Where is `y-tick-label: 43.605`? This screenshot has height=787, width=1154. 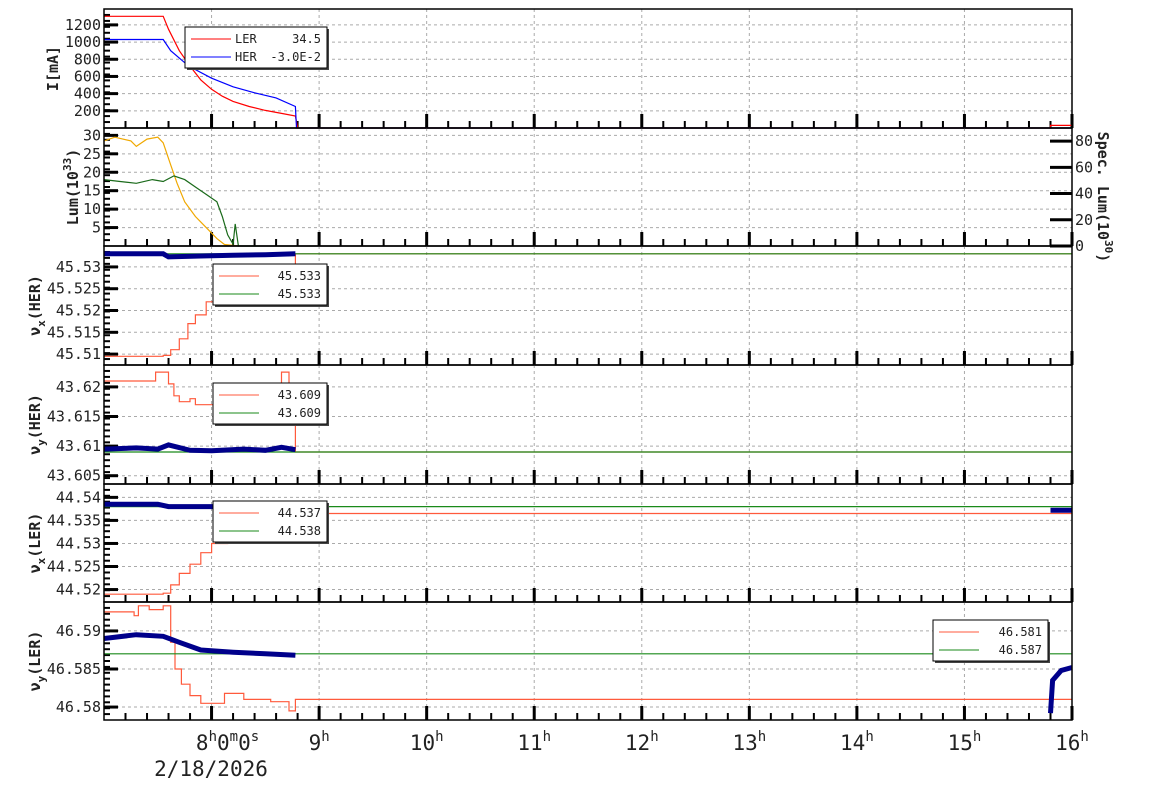
y-tick-label: 43.605 is located at coordinates (74, 476).